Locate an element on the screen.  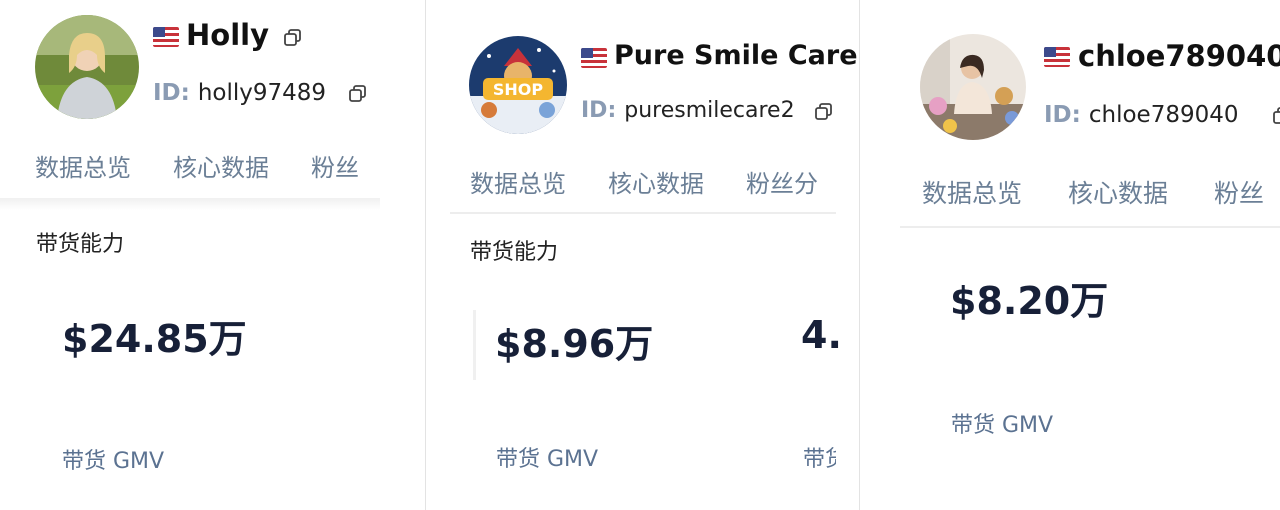
metric-card-edge is located at coordinates (474, 345).